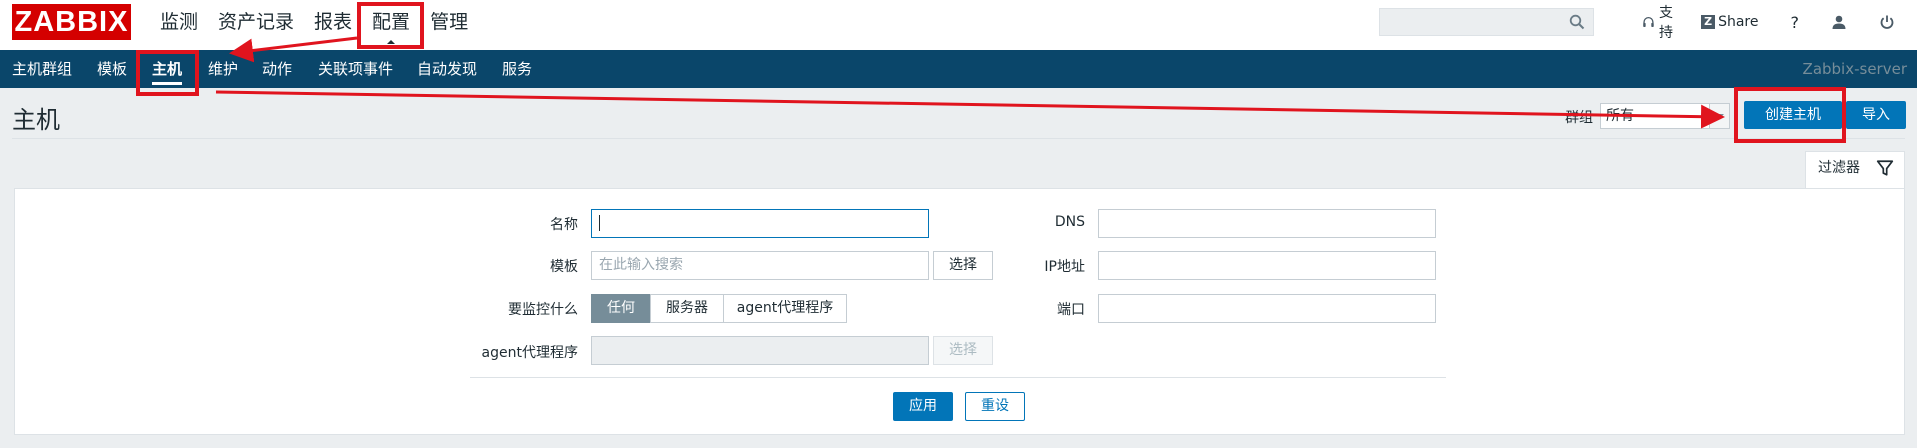 Image resolution: width=1917 pixels, height=448 pixels. I want to click on reset-button: 重设, so click(995, 406).